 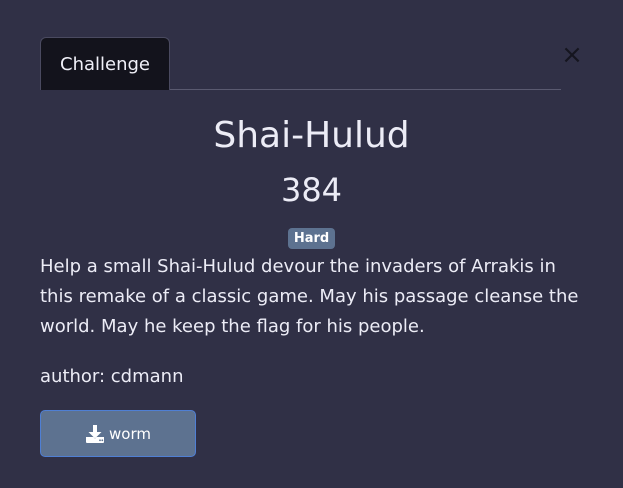 What do you see at coordinates (300, 63) in the screenshot?
I see `tab-bar: Challenge` at bounding box center [300, 63].